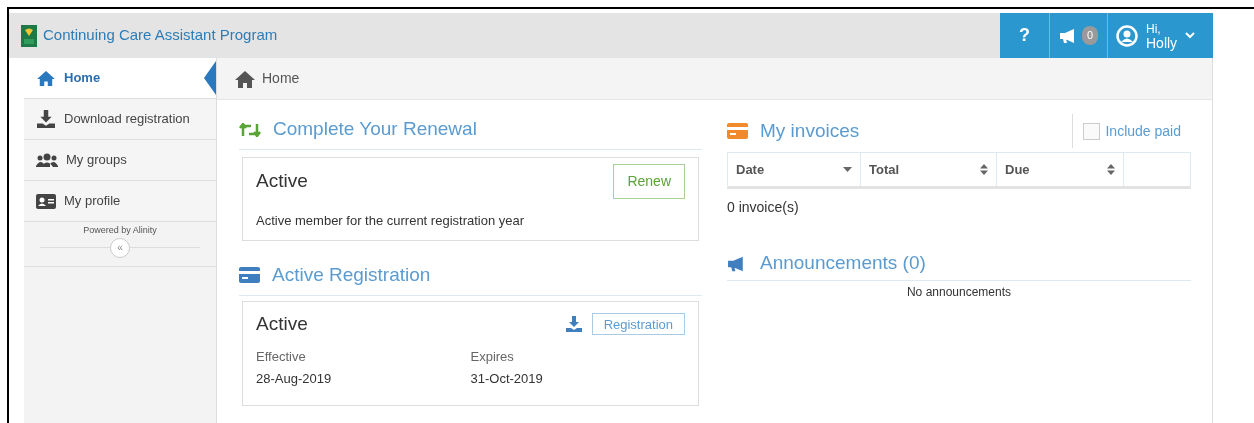 This screenshot has width=1254, height=423. I want to click on include-paid-checkbox, so click(1092, 131).